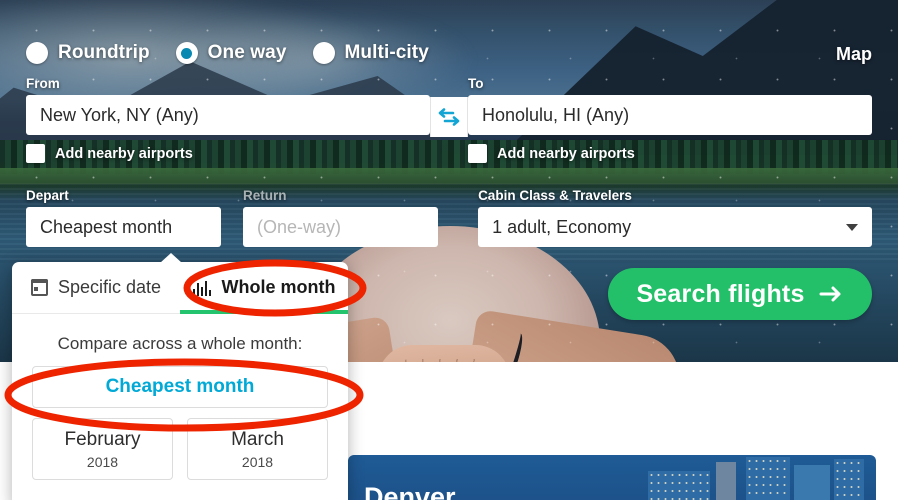 This screenshot has width=898, height=500. Describe the element at coordinates (102, 439) in the screenshot. I see `month-name: February` at that location.